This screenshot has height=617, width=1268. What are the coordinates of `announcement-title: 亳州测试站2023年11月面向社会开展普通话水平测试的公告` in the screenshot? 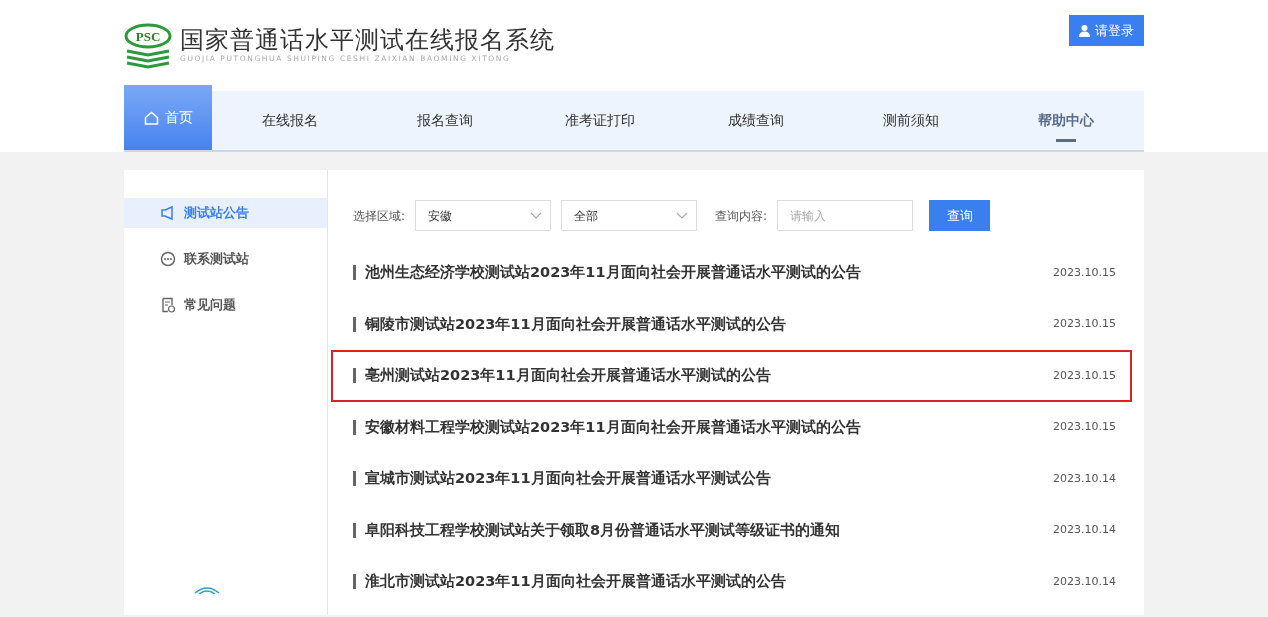 It's located at (562, 376).